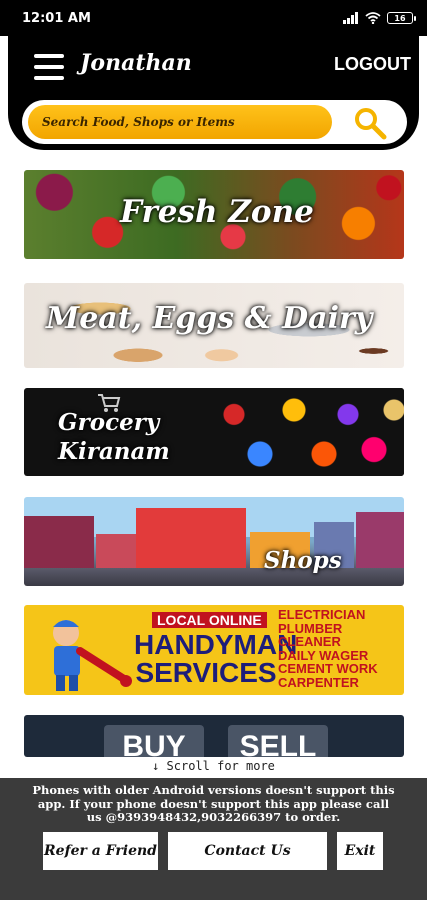  Describe the element at coordinates (328, 668) in the screenshot. I see `service-item: CEMENT WORK` at that location.